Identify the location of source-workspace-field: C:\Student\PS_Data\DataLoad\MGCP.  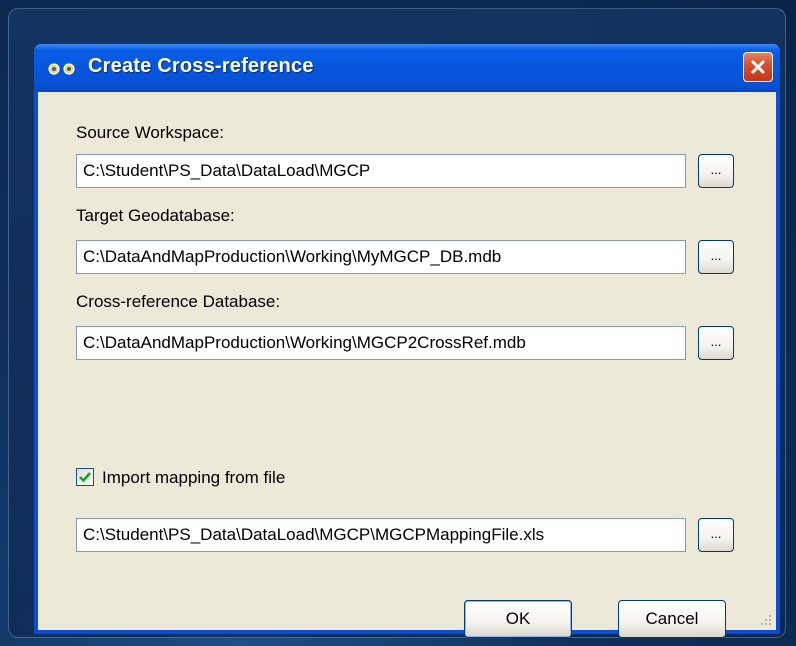
(381, 171).